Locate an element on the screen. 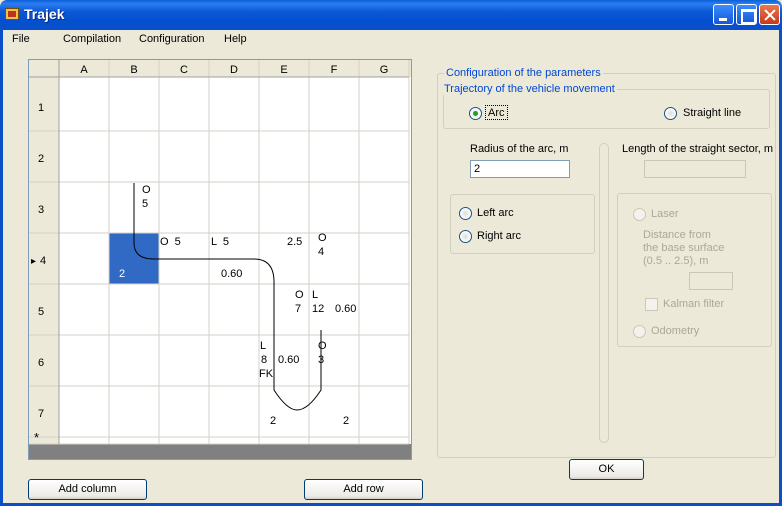  current-row-marker: ▸ is located at coordinates (33, 261).